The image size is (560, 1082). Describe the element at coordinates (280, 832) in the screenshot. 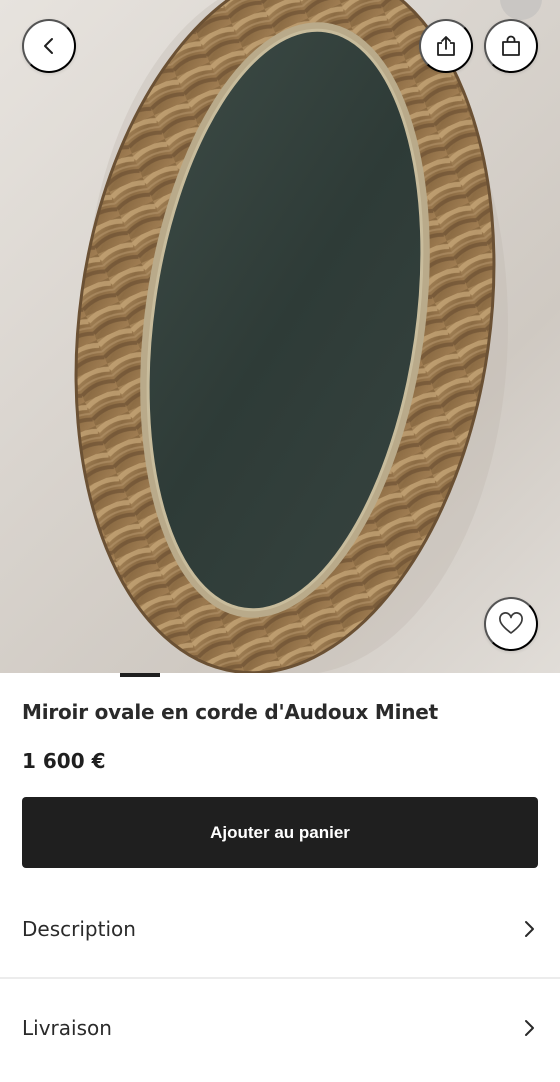

I see `add-to-cart-button: Ajouter au panier` at that location.